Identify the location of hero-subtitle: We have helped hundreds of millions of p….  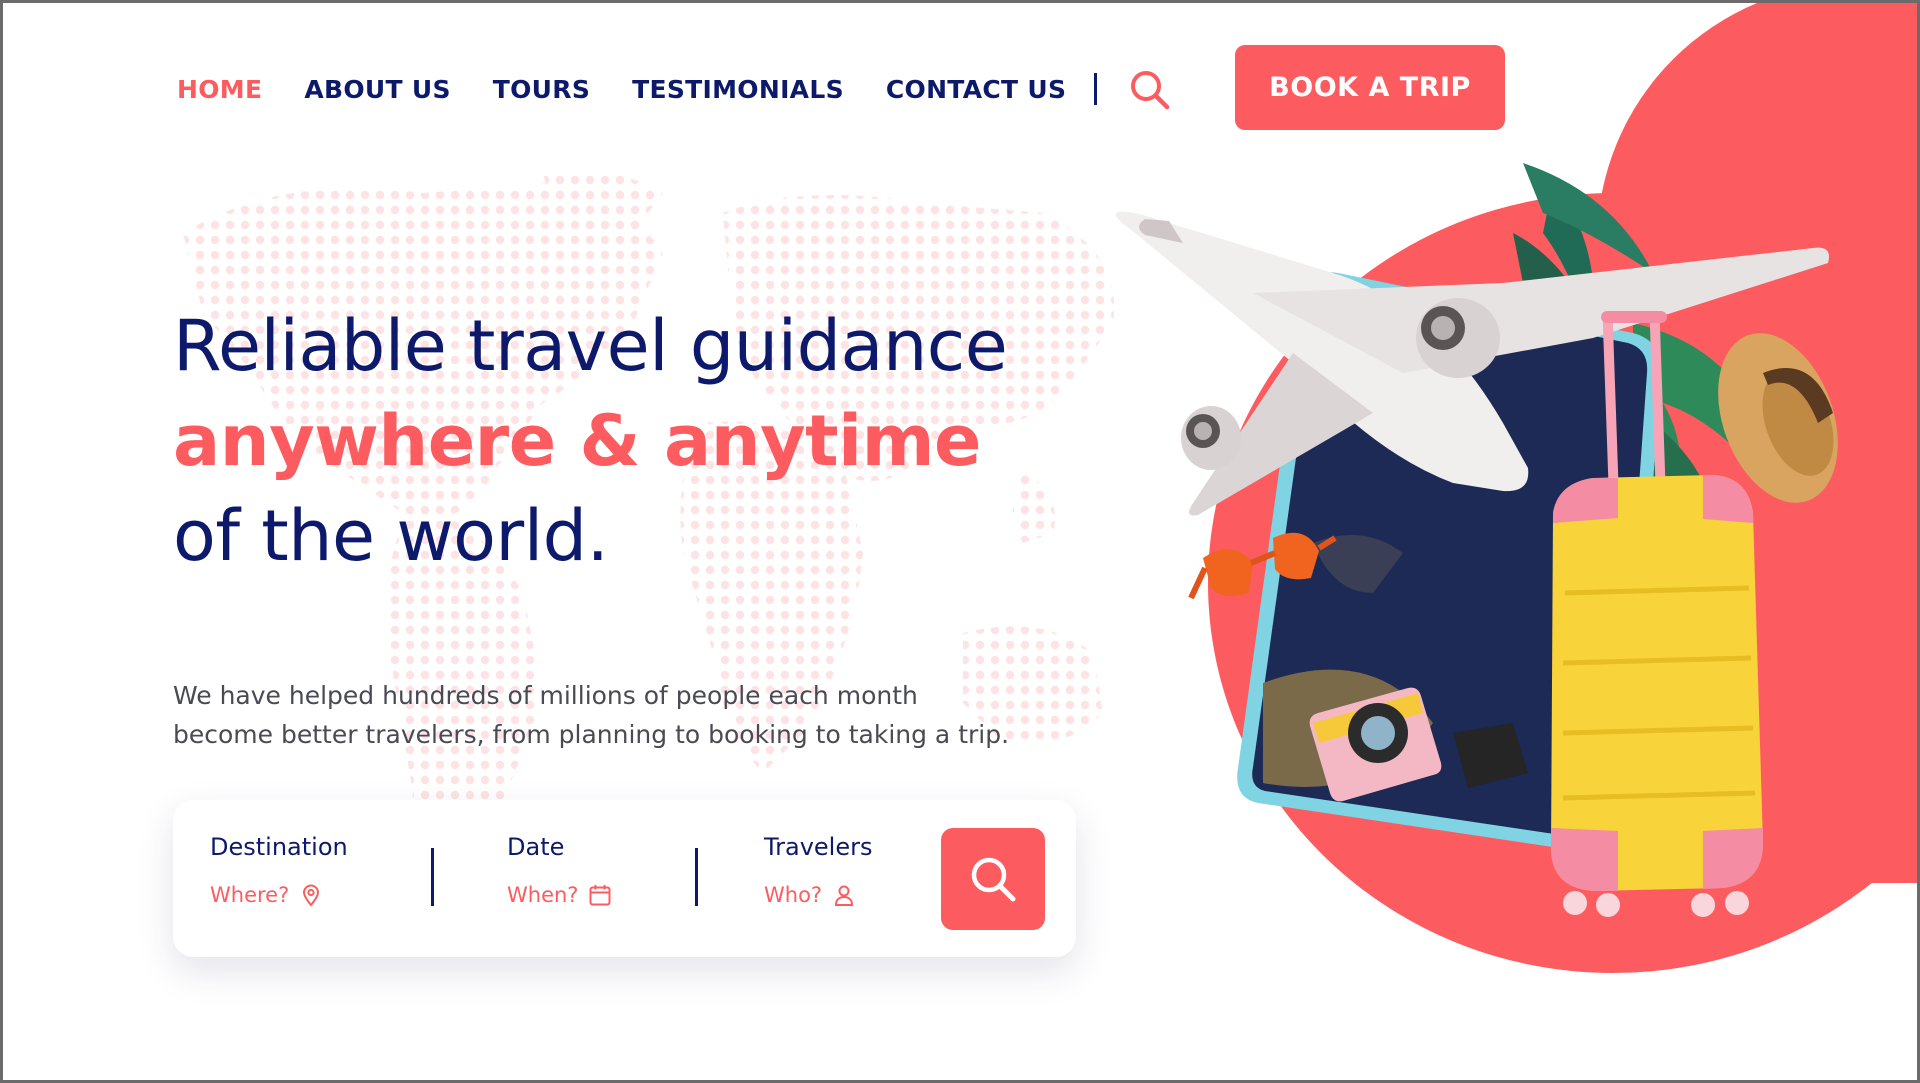
(633, 715).